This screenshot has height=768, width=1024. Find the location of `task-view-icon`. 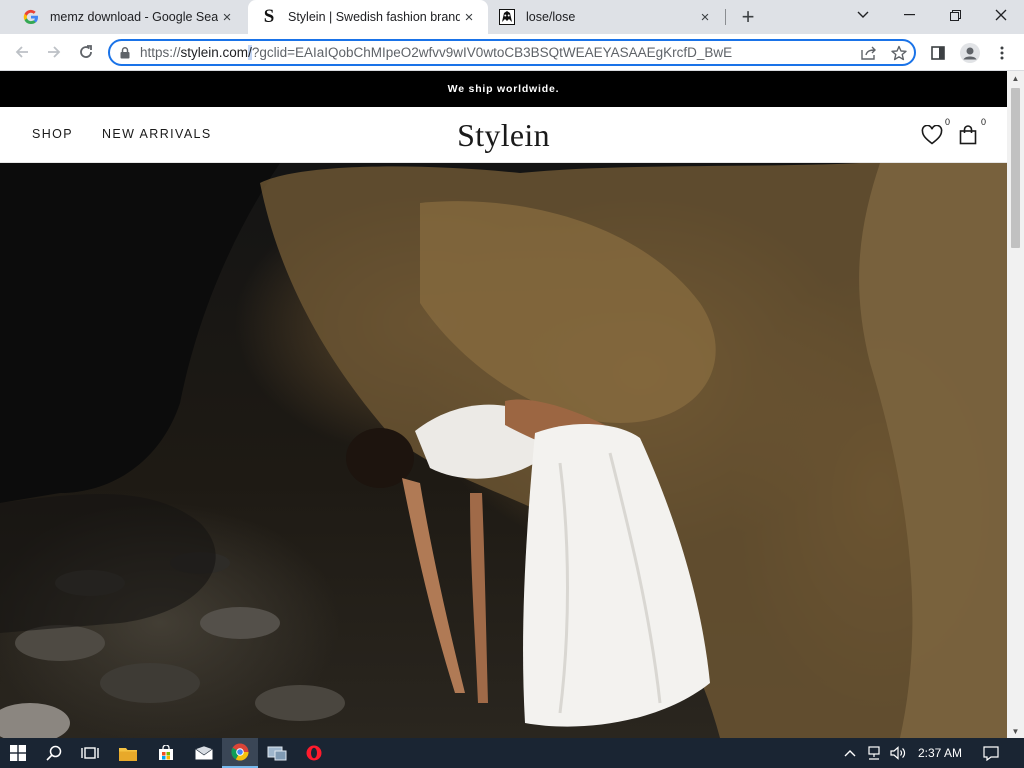

task-view-icon is located at coordinates (90, 753).